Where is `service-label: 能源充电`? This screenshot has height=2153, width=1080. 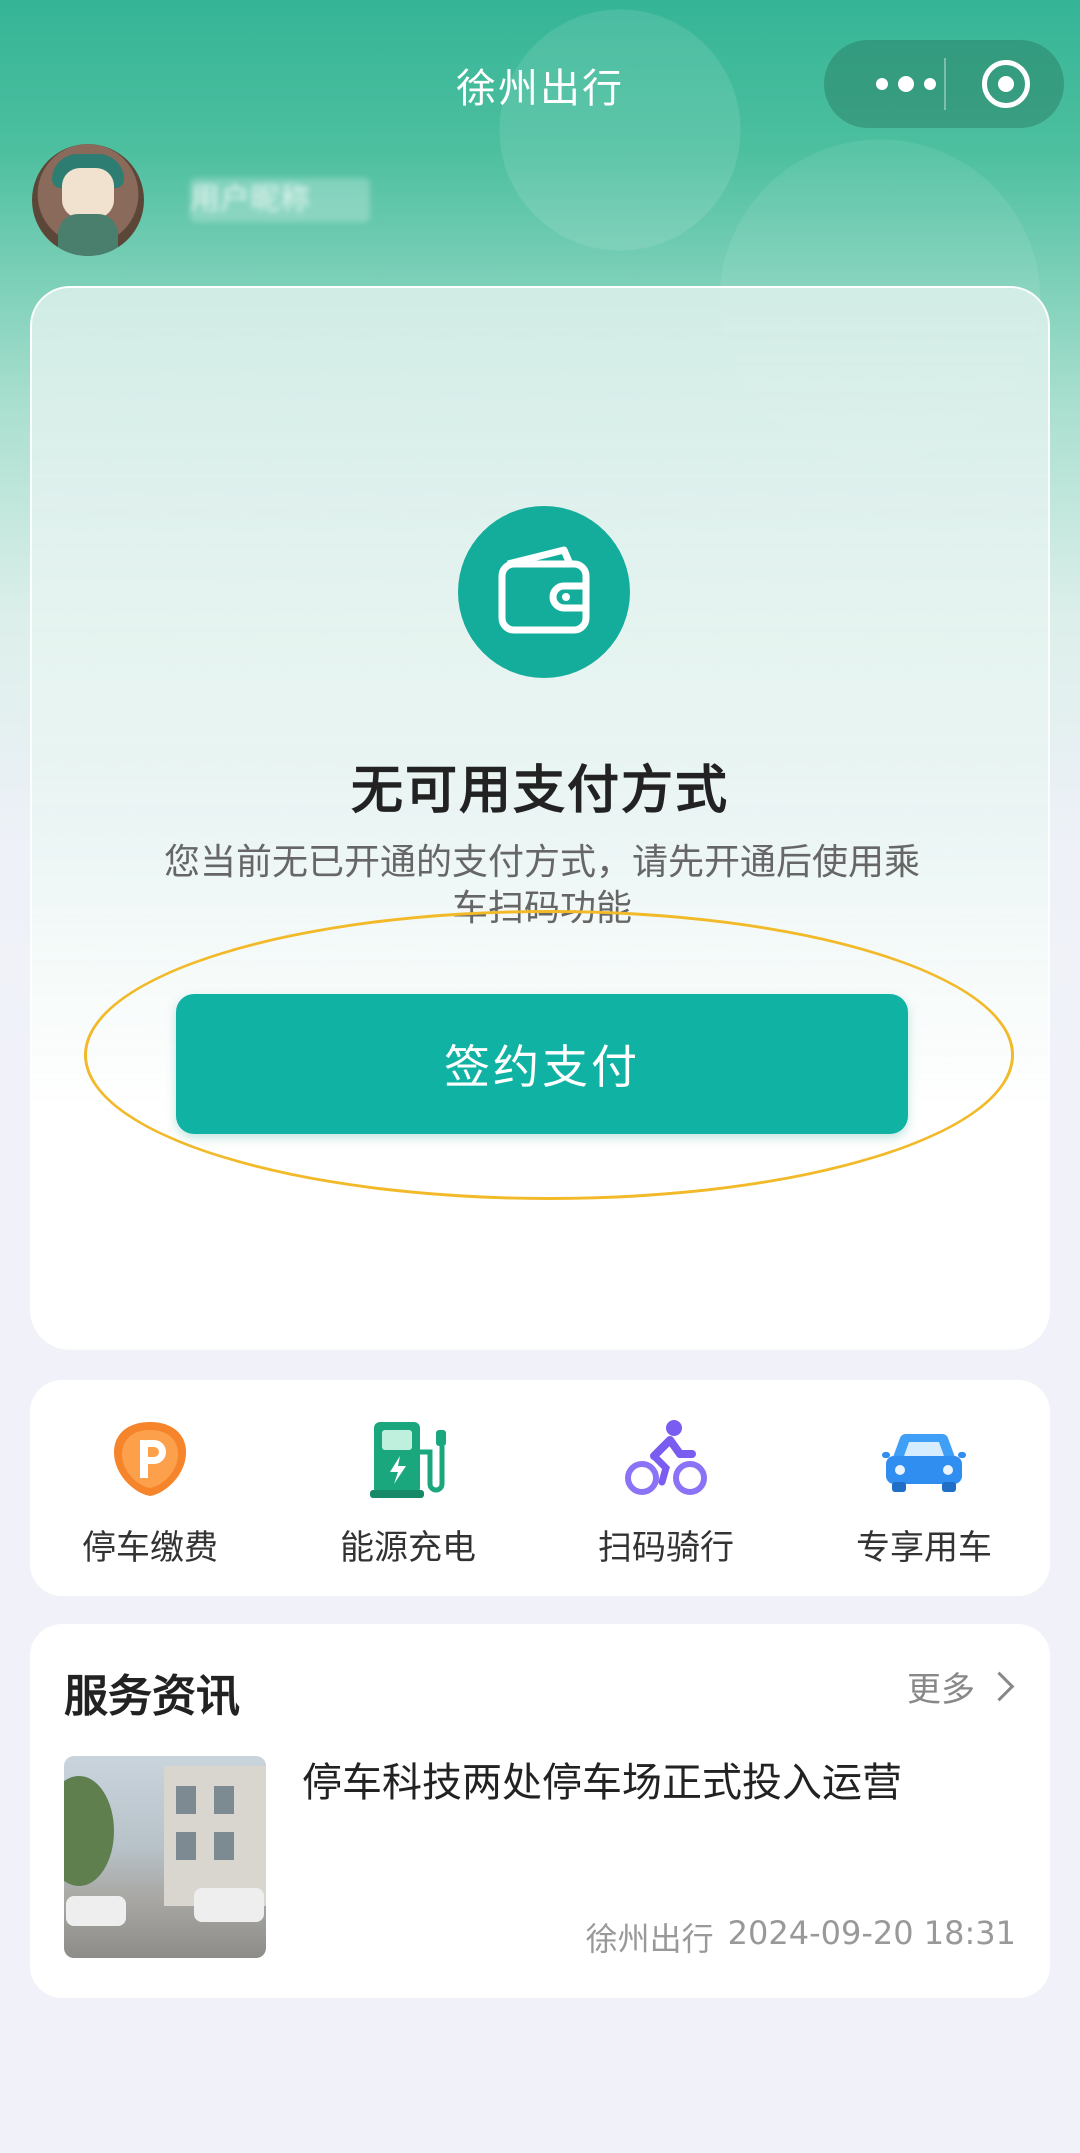
service-label: 能源充电 is located at coordinates (408, 1548).